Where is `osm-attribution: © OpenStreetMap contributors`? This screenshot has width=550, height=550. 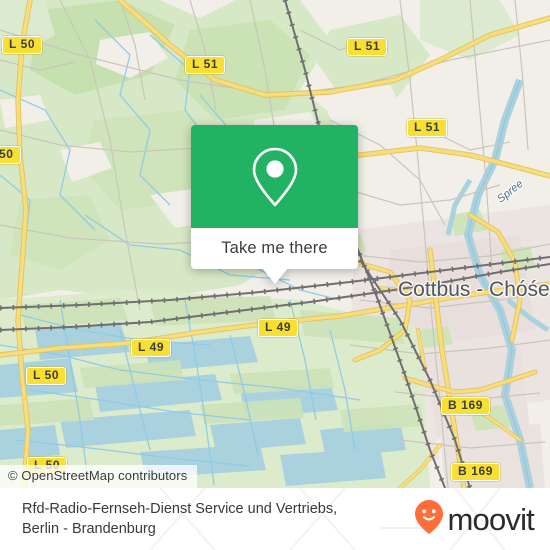
osm-attribution: © OpenStreetMap contributors is located at coordinates (99, 476).